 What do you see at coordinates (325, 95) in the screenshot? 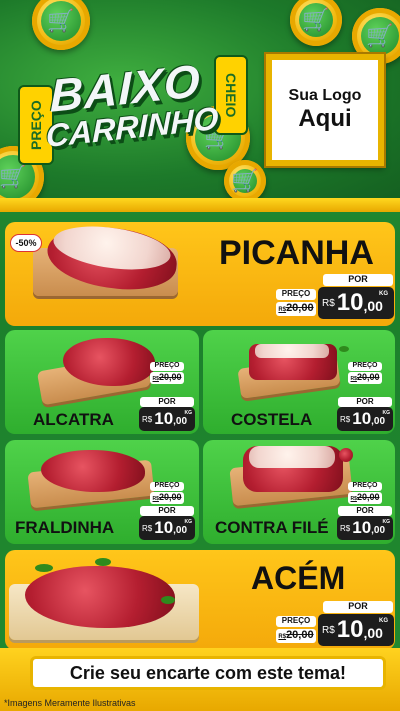
I see `logo-line-1: Sua Logo` at bounding box center [325, 95].